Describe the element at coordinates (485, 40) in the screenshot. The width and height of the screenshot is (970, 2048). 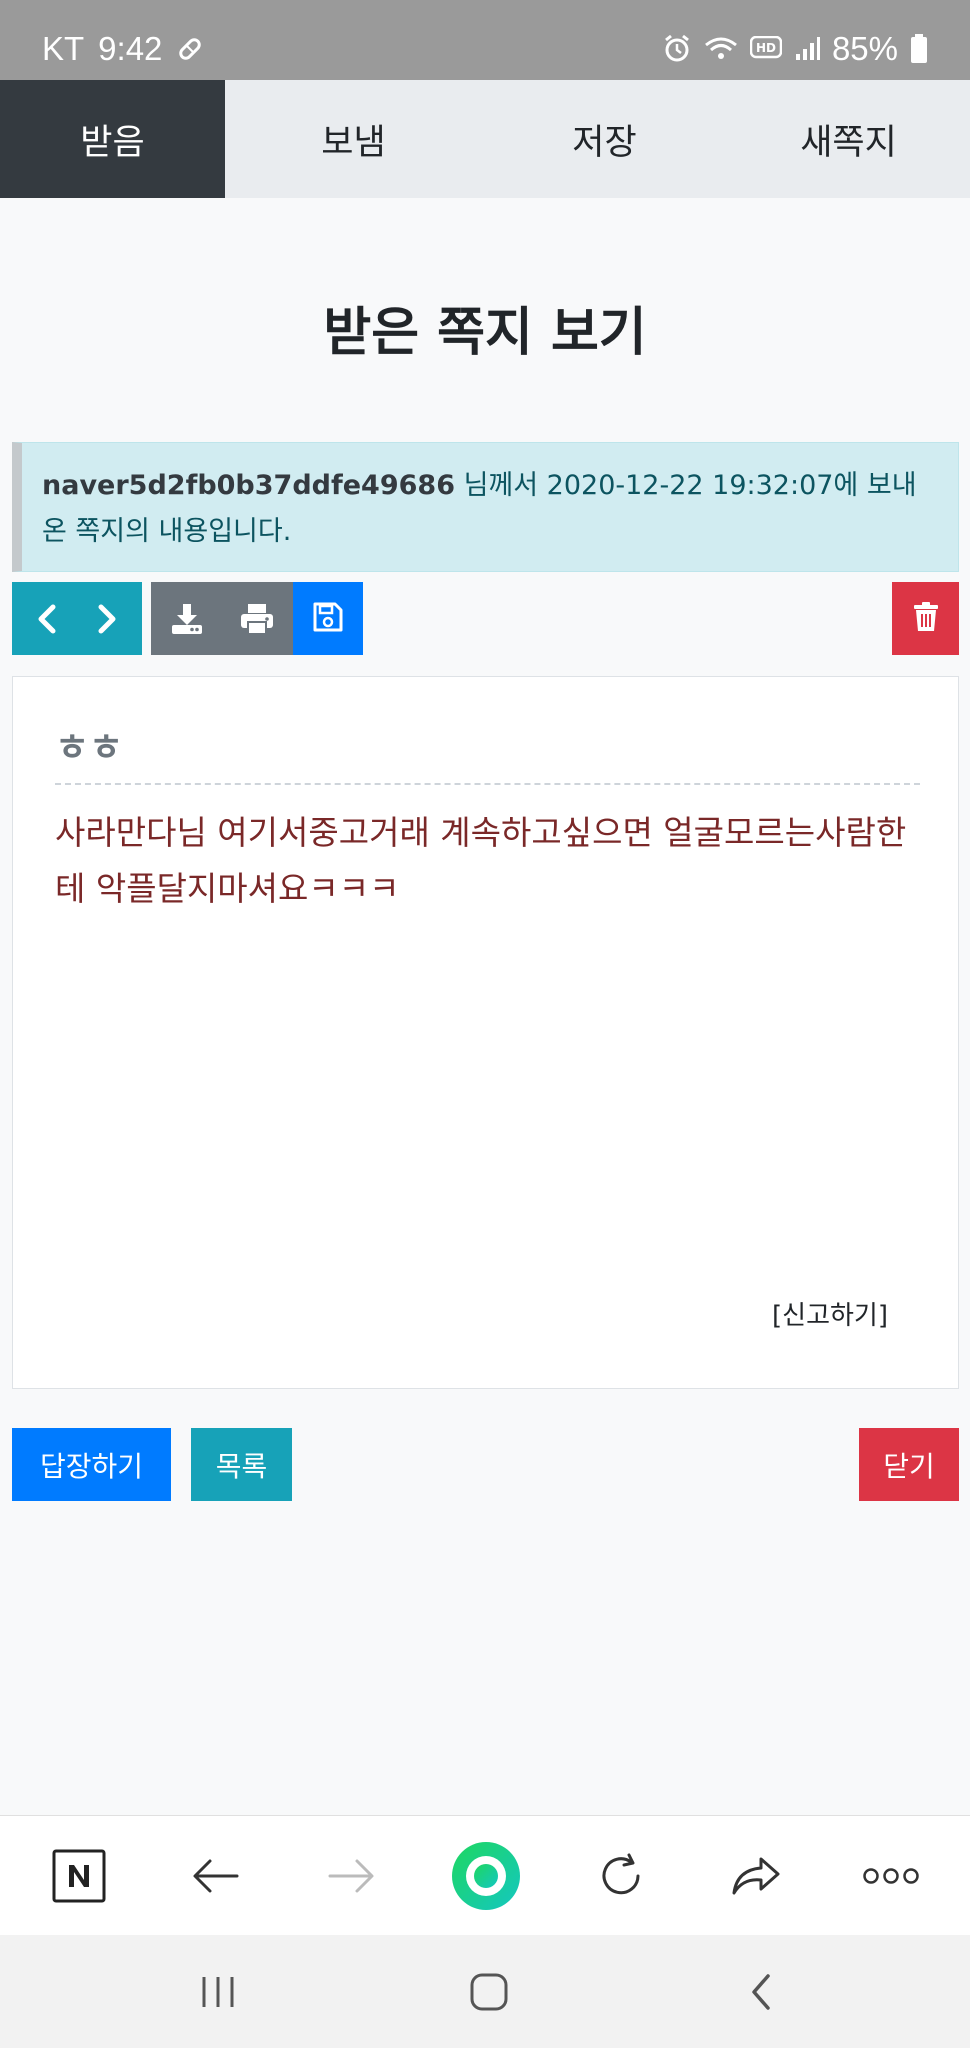
I see `status-bar: KT 9:42 HD 85%` at that location.